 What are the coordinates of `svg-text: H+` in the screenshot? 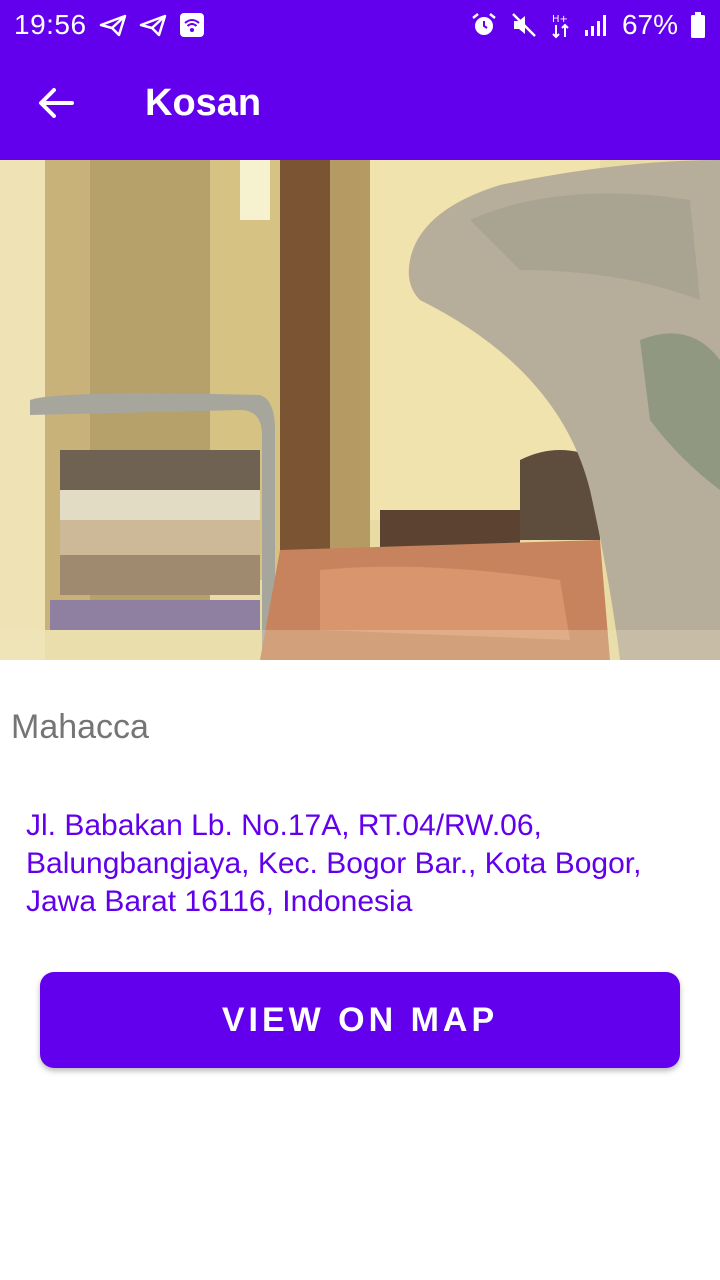 It's located at (560, 19).